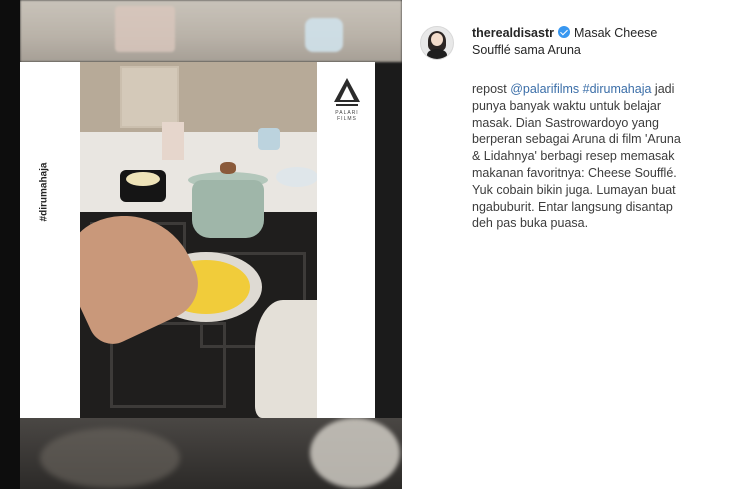 This screenshot has height=489, width=745. I want to click on caption-line: berperan sebagai Aruna di film 'Aruna, so click(576, 139).